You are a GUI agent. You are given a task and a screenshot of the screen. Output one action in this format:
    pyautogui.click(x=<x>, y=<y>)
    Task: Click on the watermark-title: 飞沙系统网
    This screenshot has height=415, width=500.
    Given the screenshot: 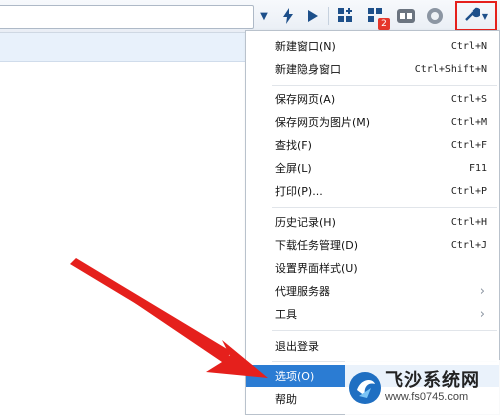 What is the action you would take?
    pyautogui.click(x=432, y=380)
    